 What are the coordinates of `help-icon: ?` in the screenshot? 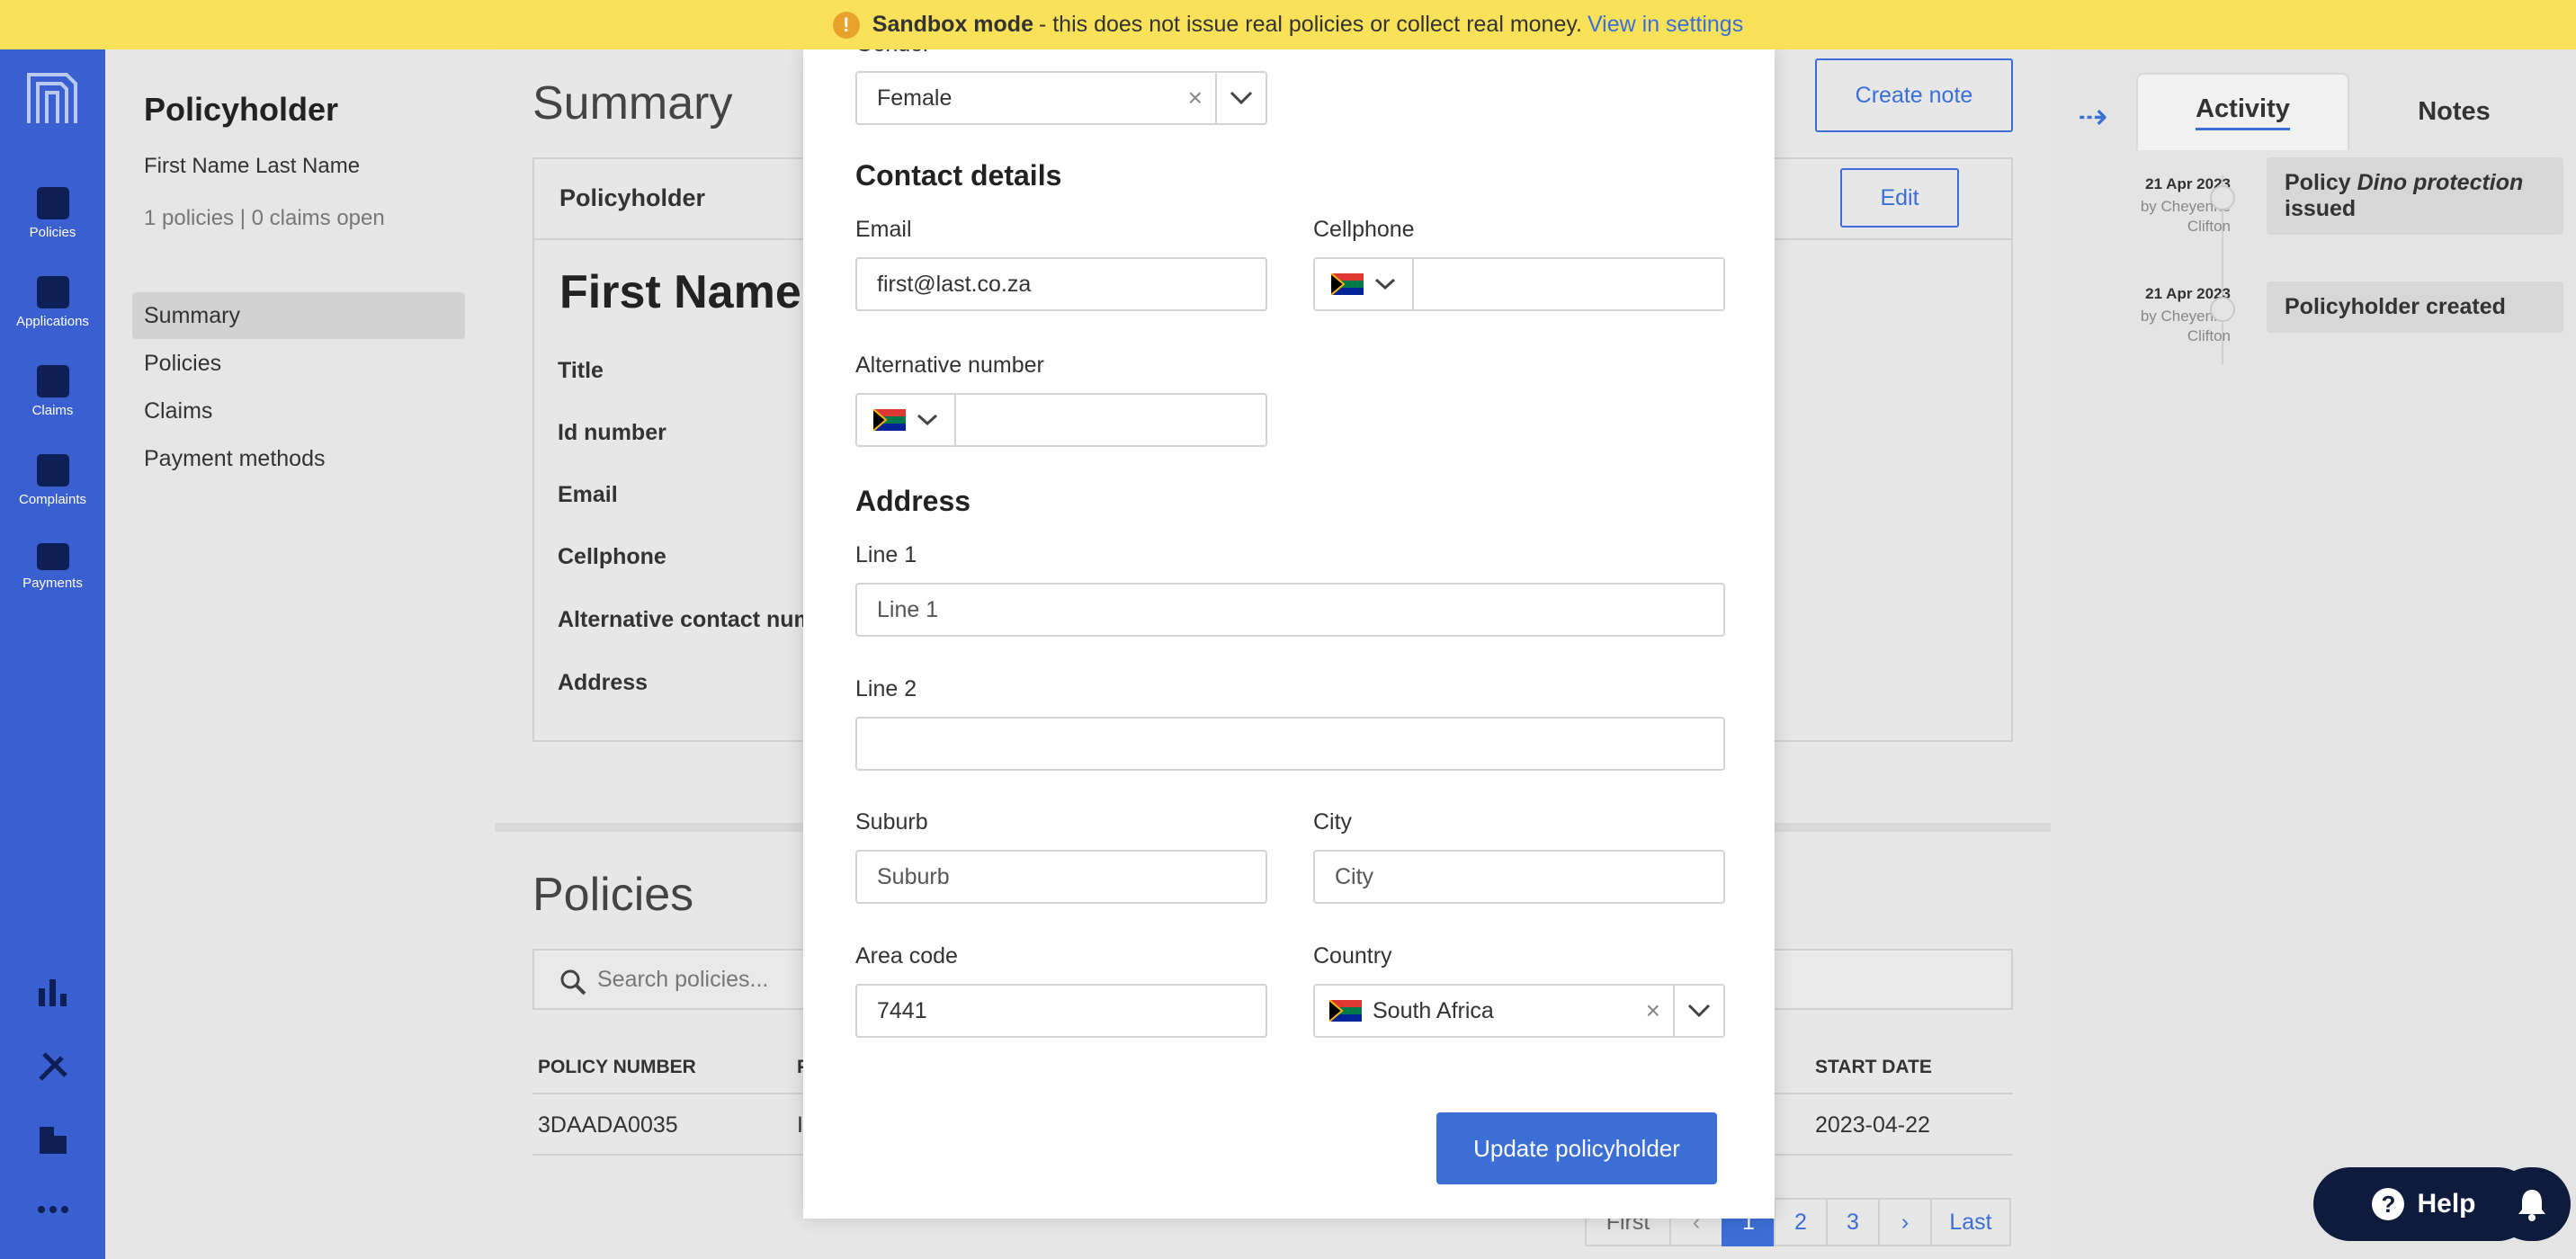 It's located at (2388, 1204).